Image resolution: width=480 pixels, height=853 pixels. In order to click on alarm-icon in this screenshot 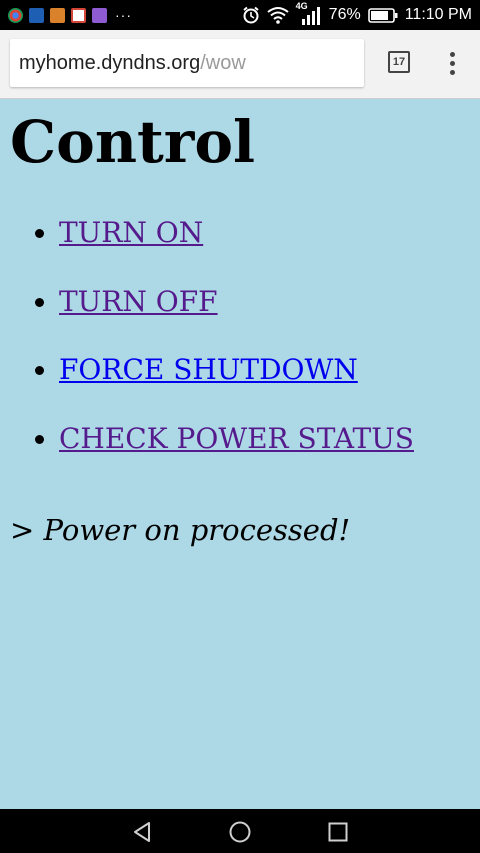, I will do `click(251, 15)`.